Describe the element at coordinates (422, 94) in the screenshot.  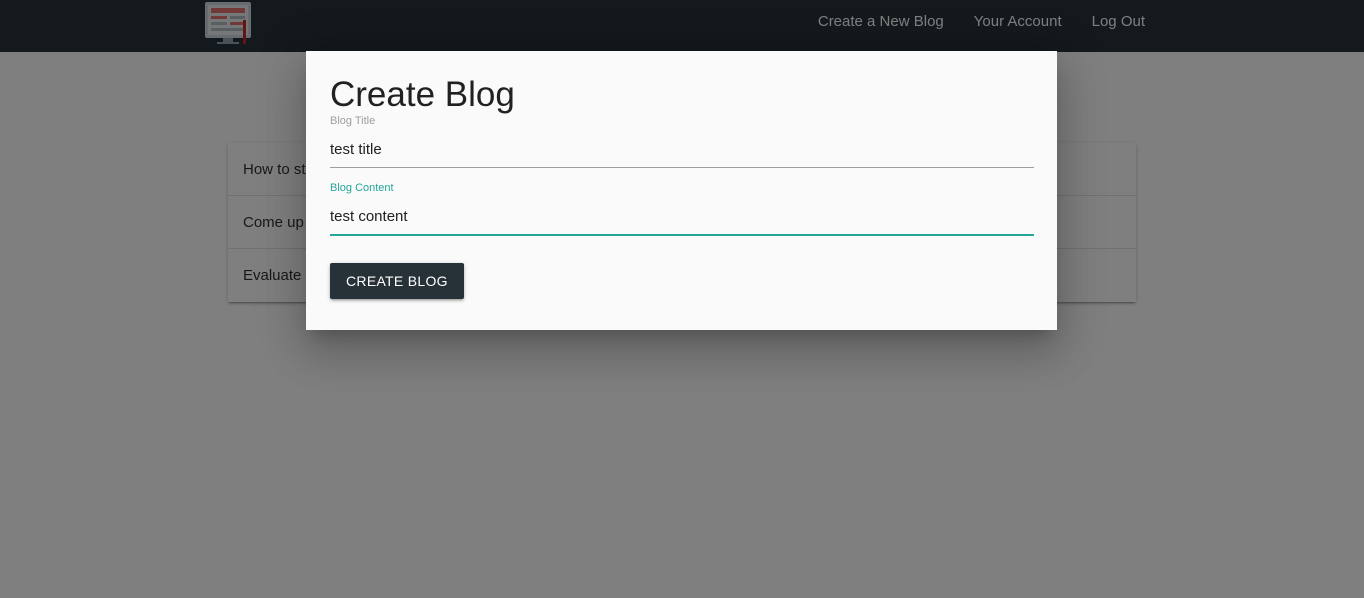
I see `modal-title: Create Blog` at that location.